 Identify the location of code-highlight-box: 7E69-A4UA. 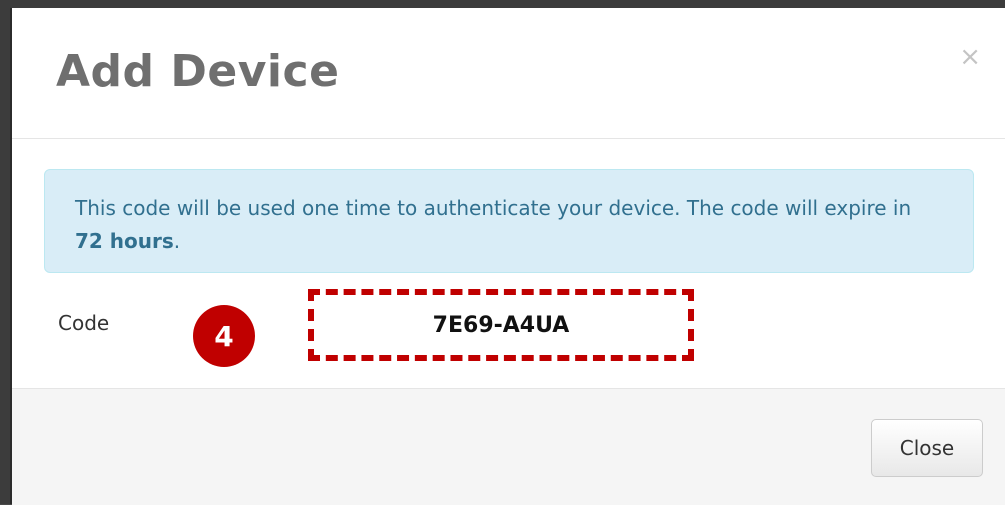
(501, 325).